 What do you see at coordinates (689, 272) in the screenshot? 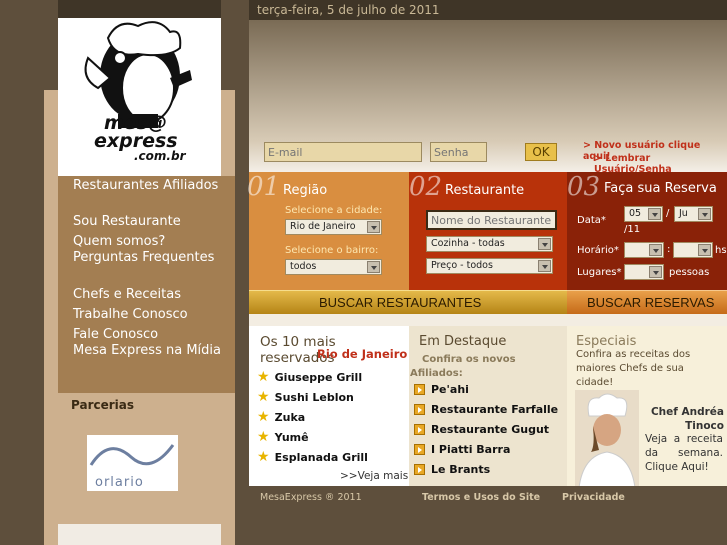
I see `people-unit: pessoas` at bounding box center [689, 272].